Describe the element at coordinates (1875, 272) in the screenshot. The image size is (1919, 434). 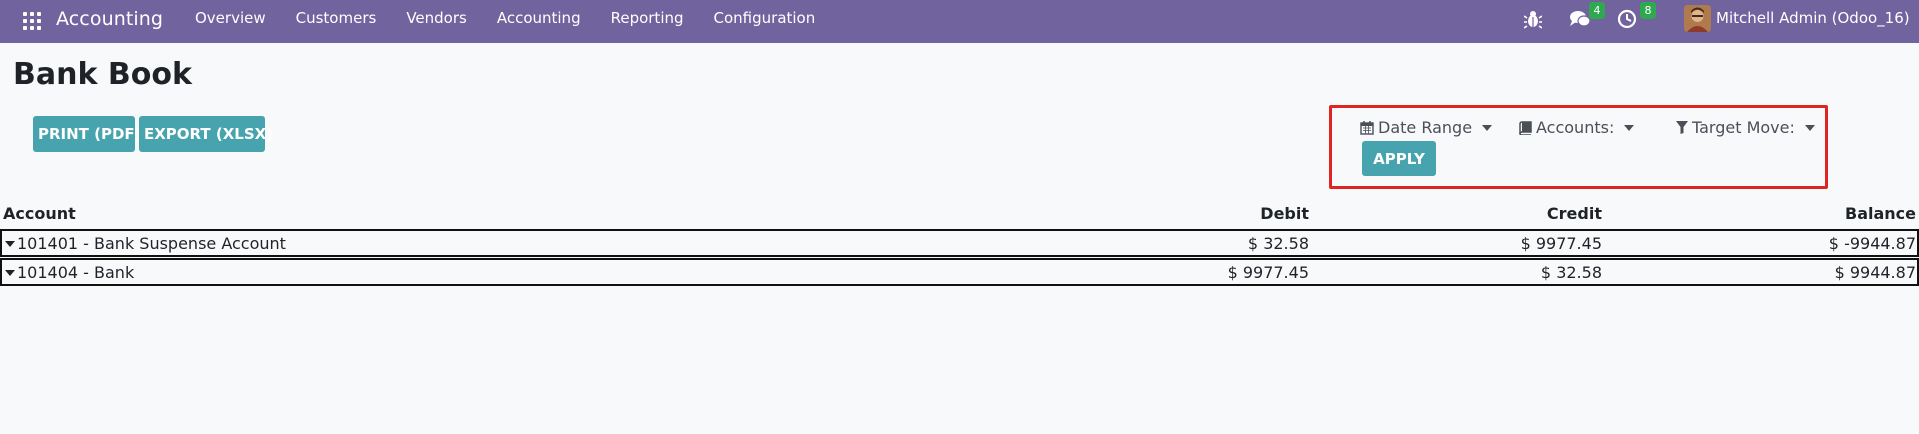
I see `balance-cell: $ 9944.87` at that location.